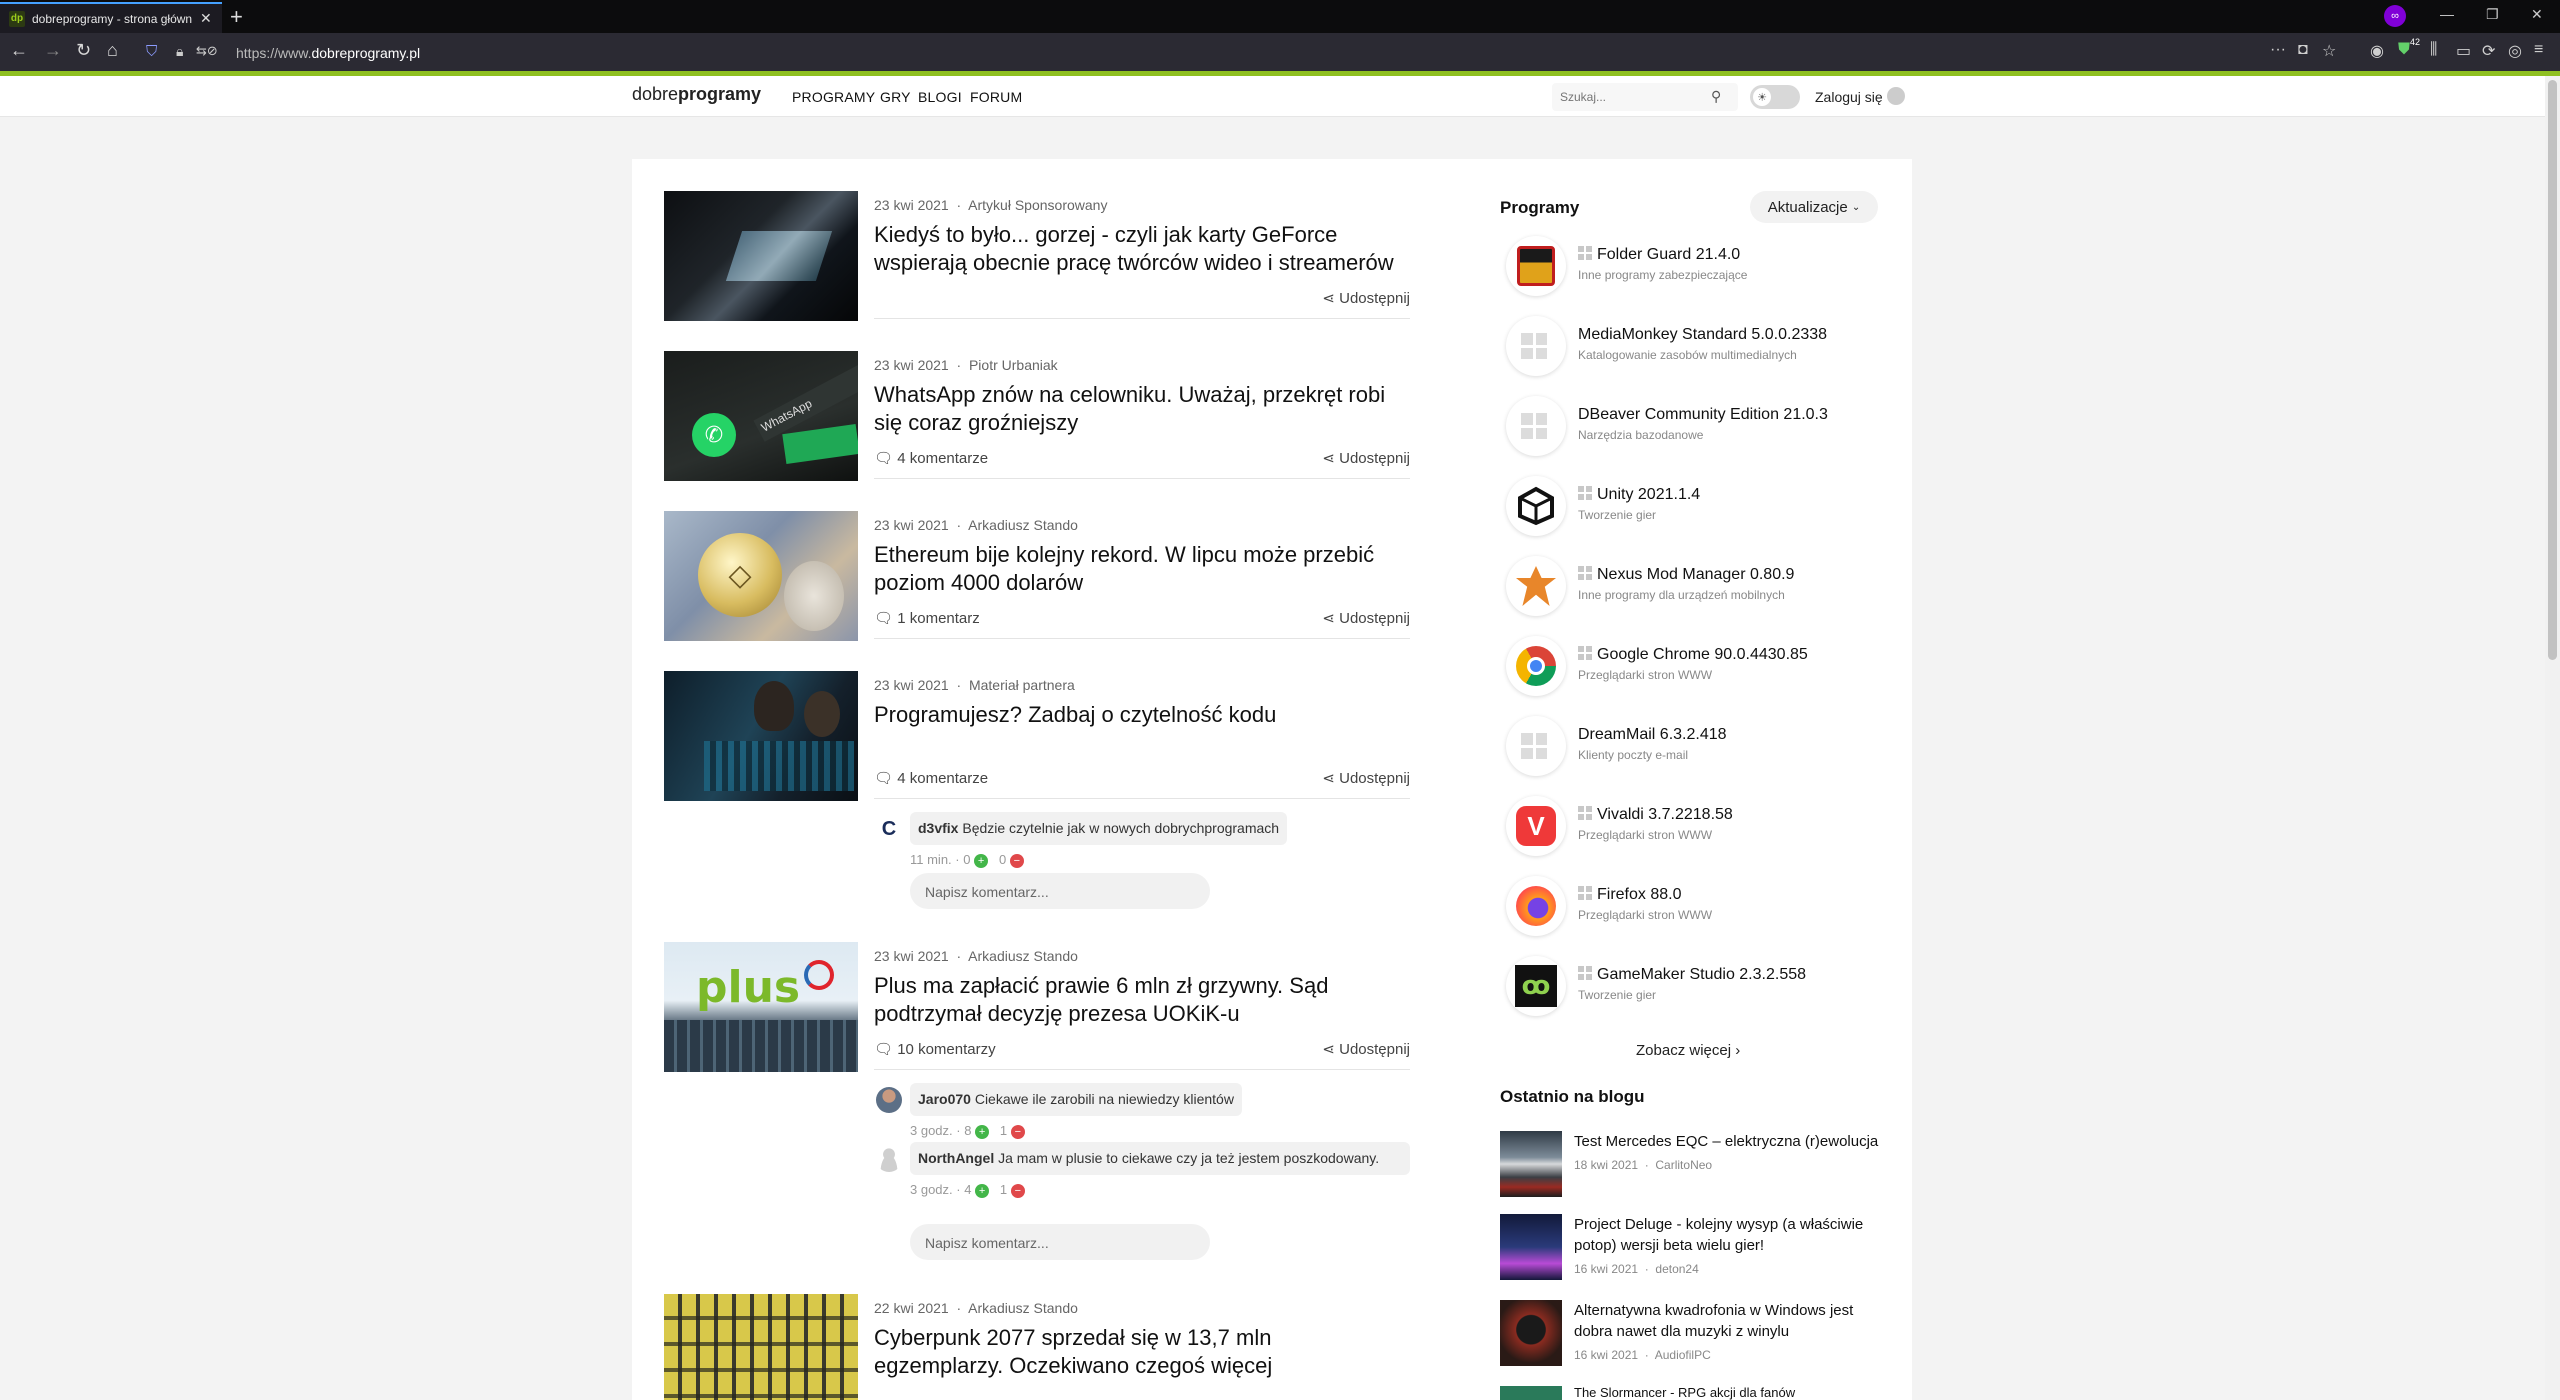 This screenshot has height=1400, width=2560. What do you see at coordinates (1703, 414) in the screenshot?
I see `program-name: DBeaver Community Edition 21.0.3` at bounding box center [1703, 414].